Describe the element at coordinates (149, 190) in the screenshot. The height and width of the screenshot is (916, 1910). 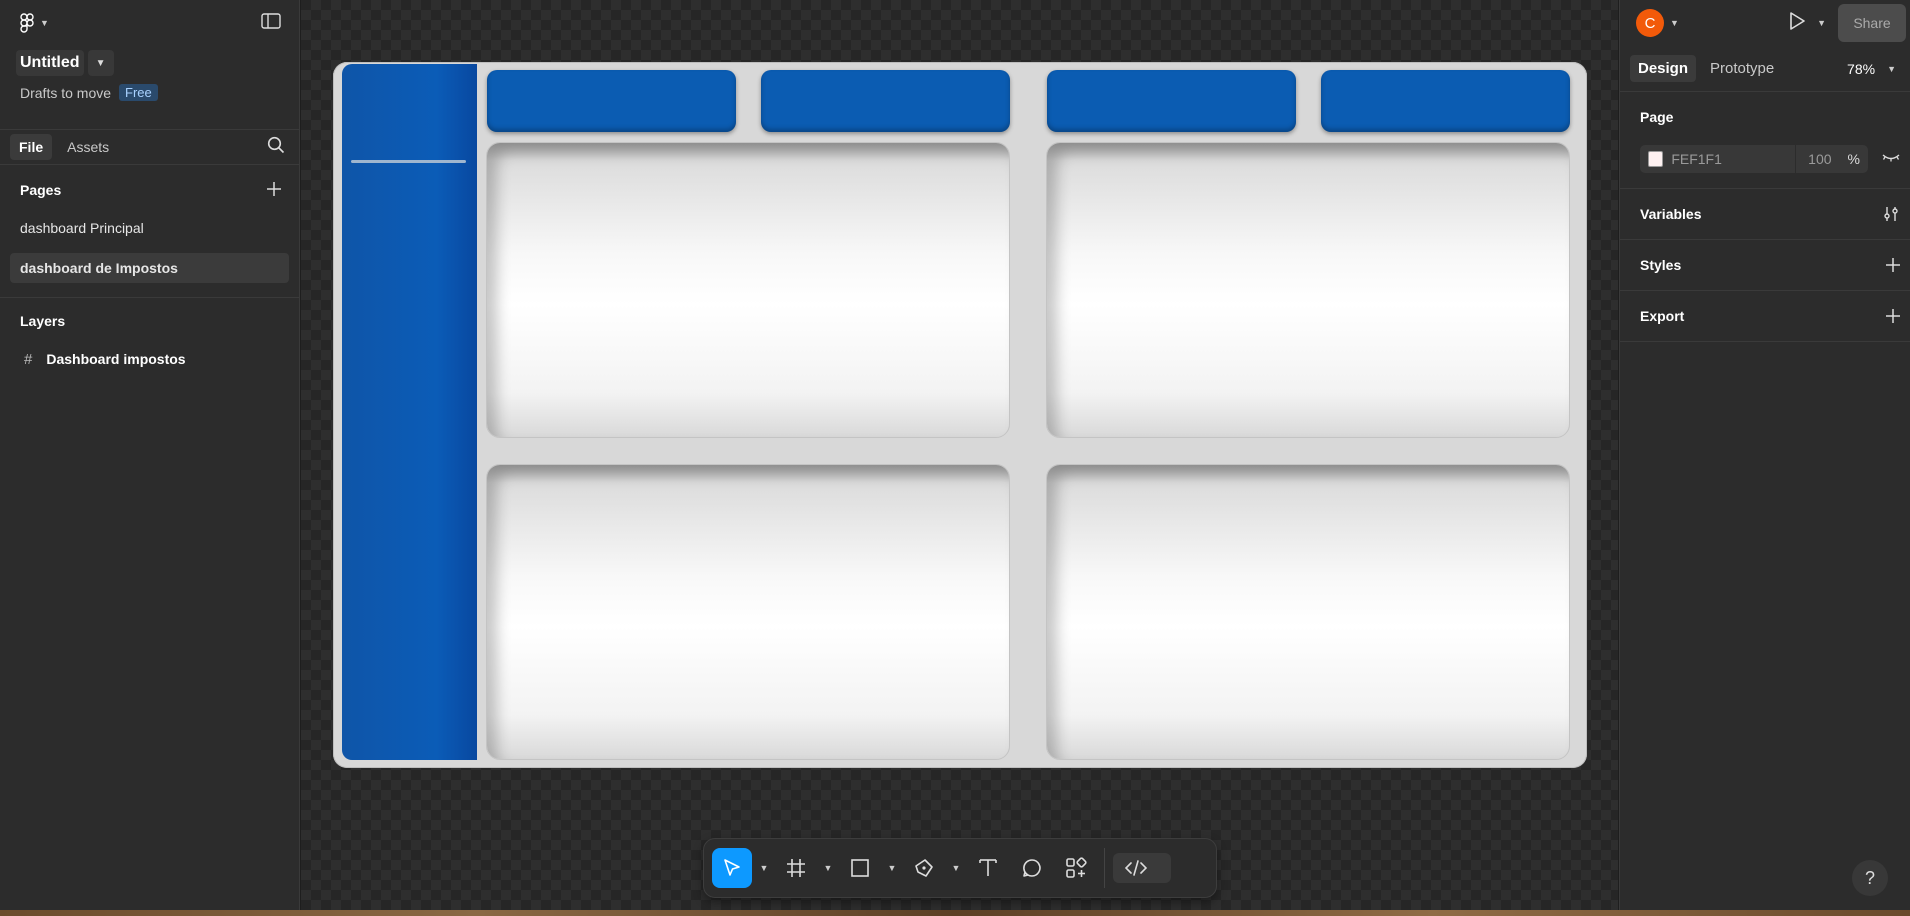
I see `pages-header: Pages` at that location.